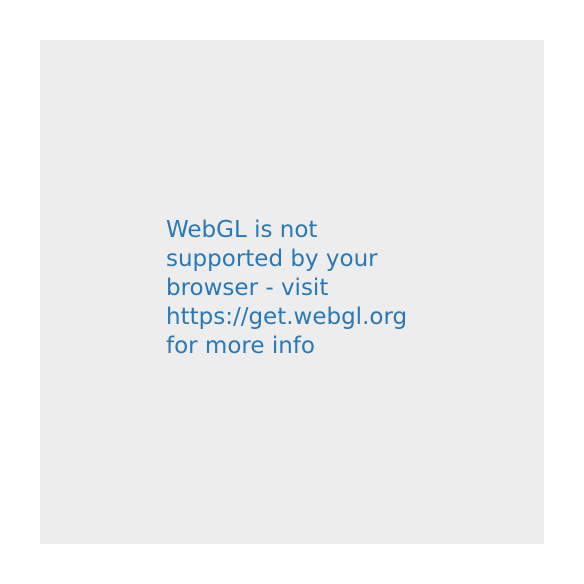  What do you see at coordinates (240, 346) in the screenshot?
I see `message-line-5: for more info` at bounding box center [240, 346].